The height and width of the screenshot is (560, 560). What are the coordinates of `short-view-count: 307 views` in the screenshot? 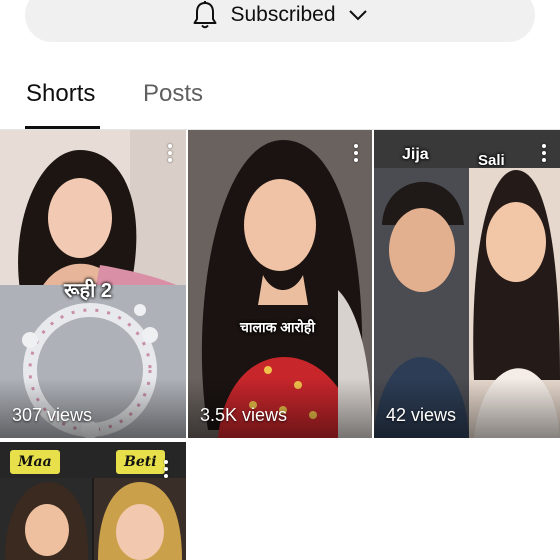 It's located at (52, 415).